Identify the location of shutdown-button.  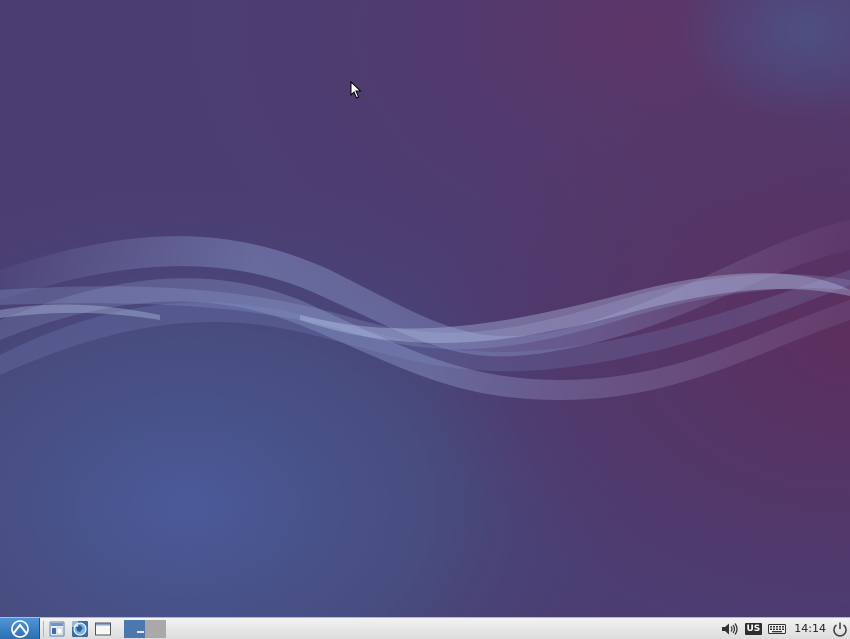
(840, 629).